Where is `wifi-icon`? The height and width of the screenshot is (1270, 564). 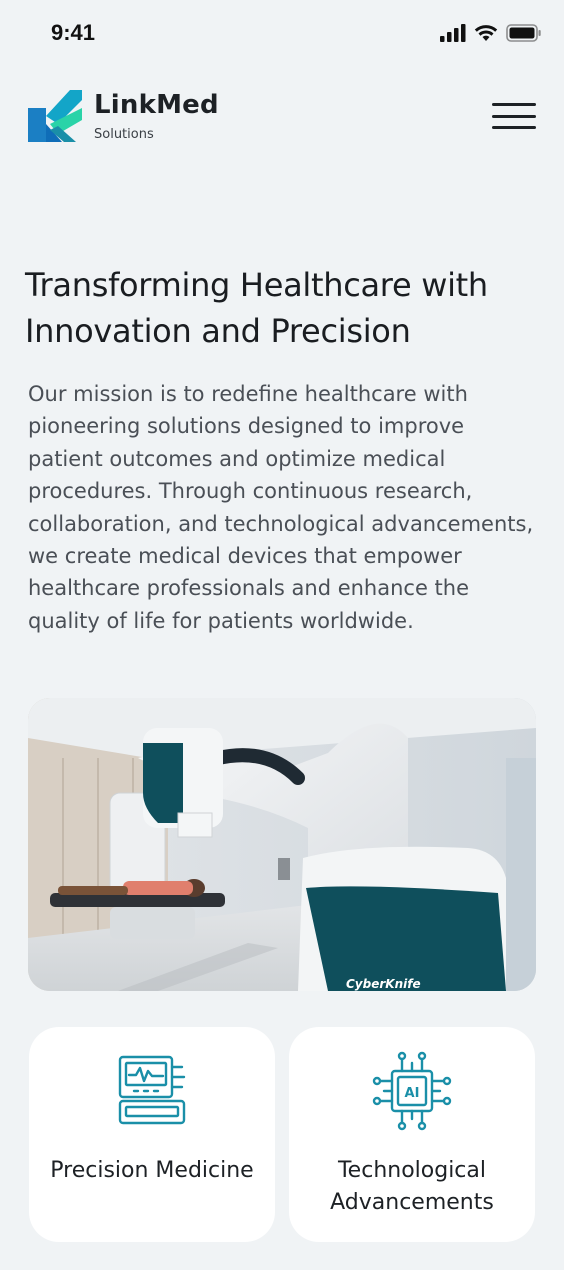 wifi-icon is located at coordinates (486, 33).